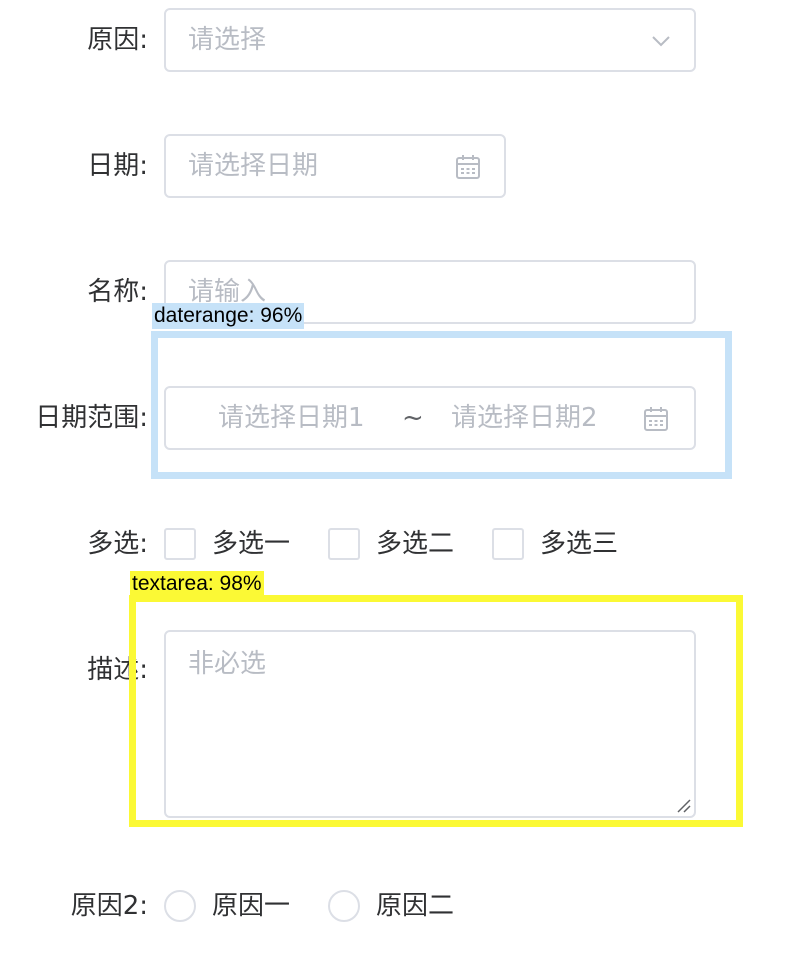 This screenshot has height=960, width=810. Describe the element at coordinates (430, 40) in the screenshot. I see `reason-select: 请选择` at that location.